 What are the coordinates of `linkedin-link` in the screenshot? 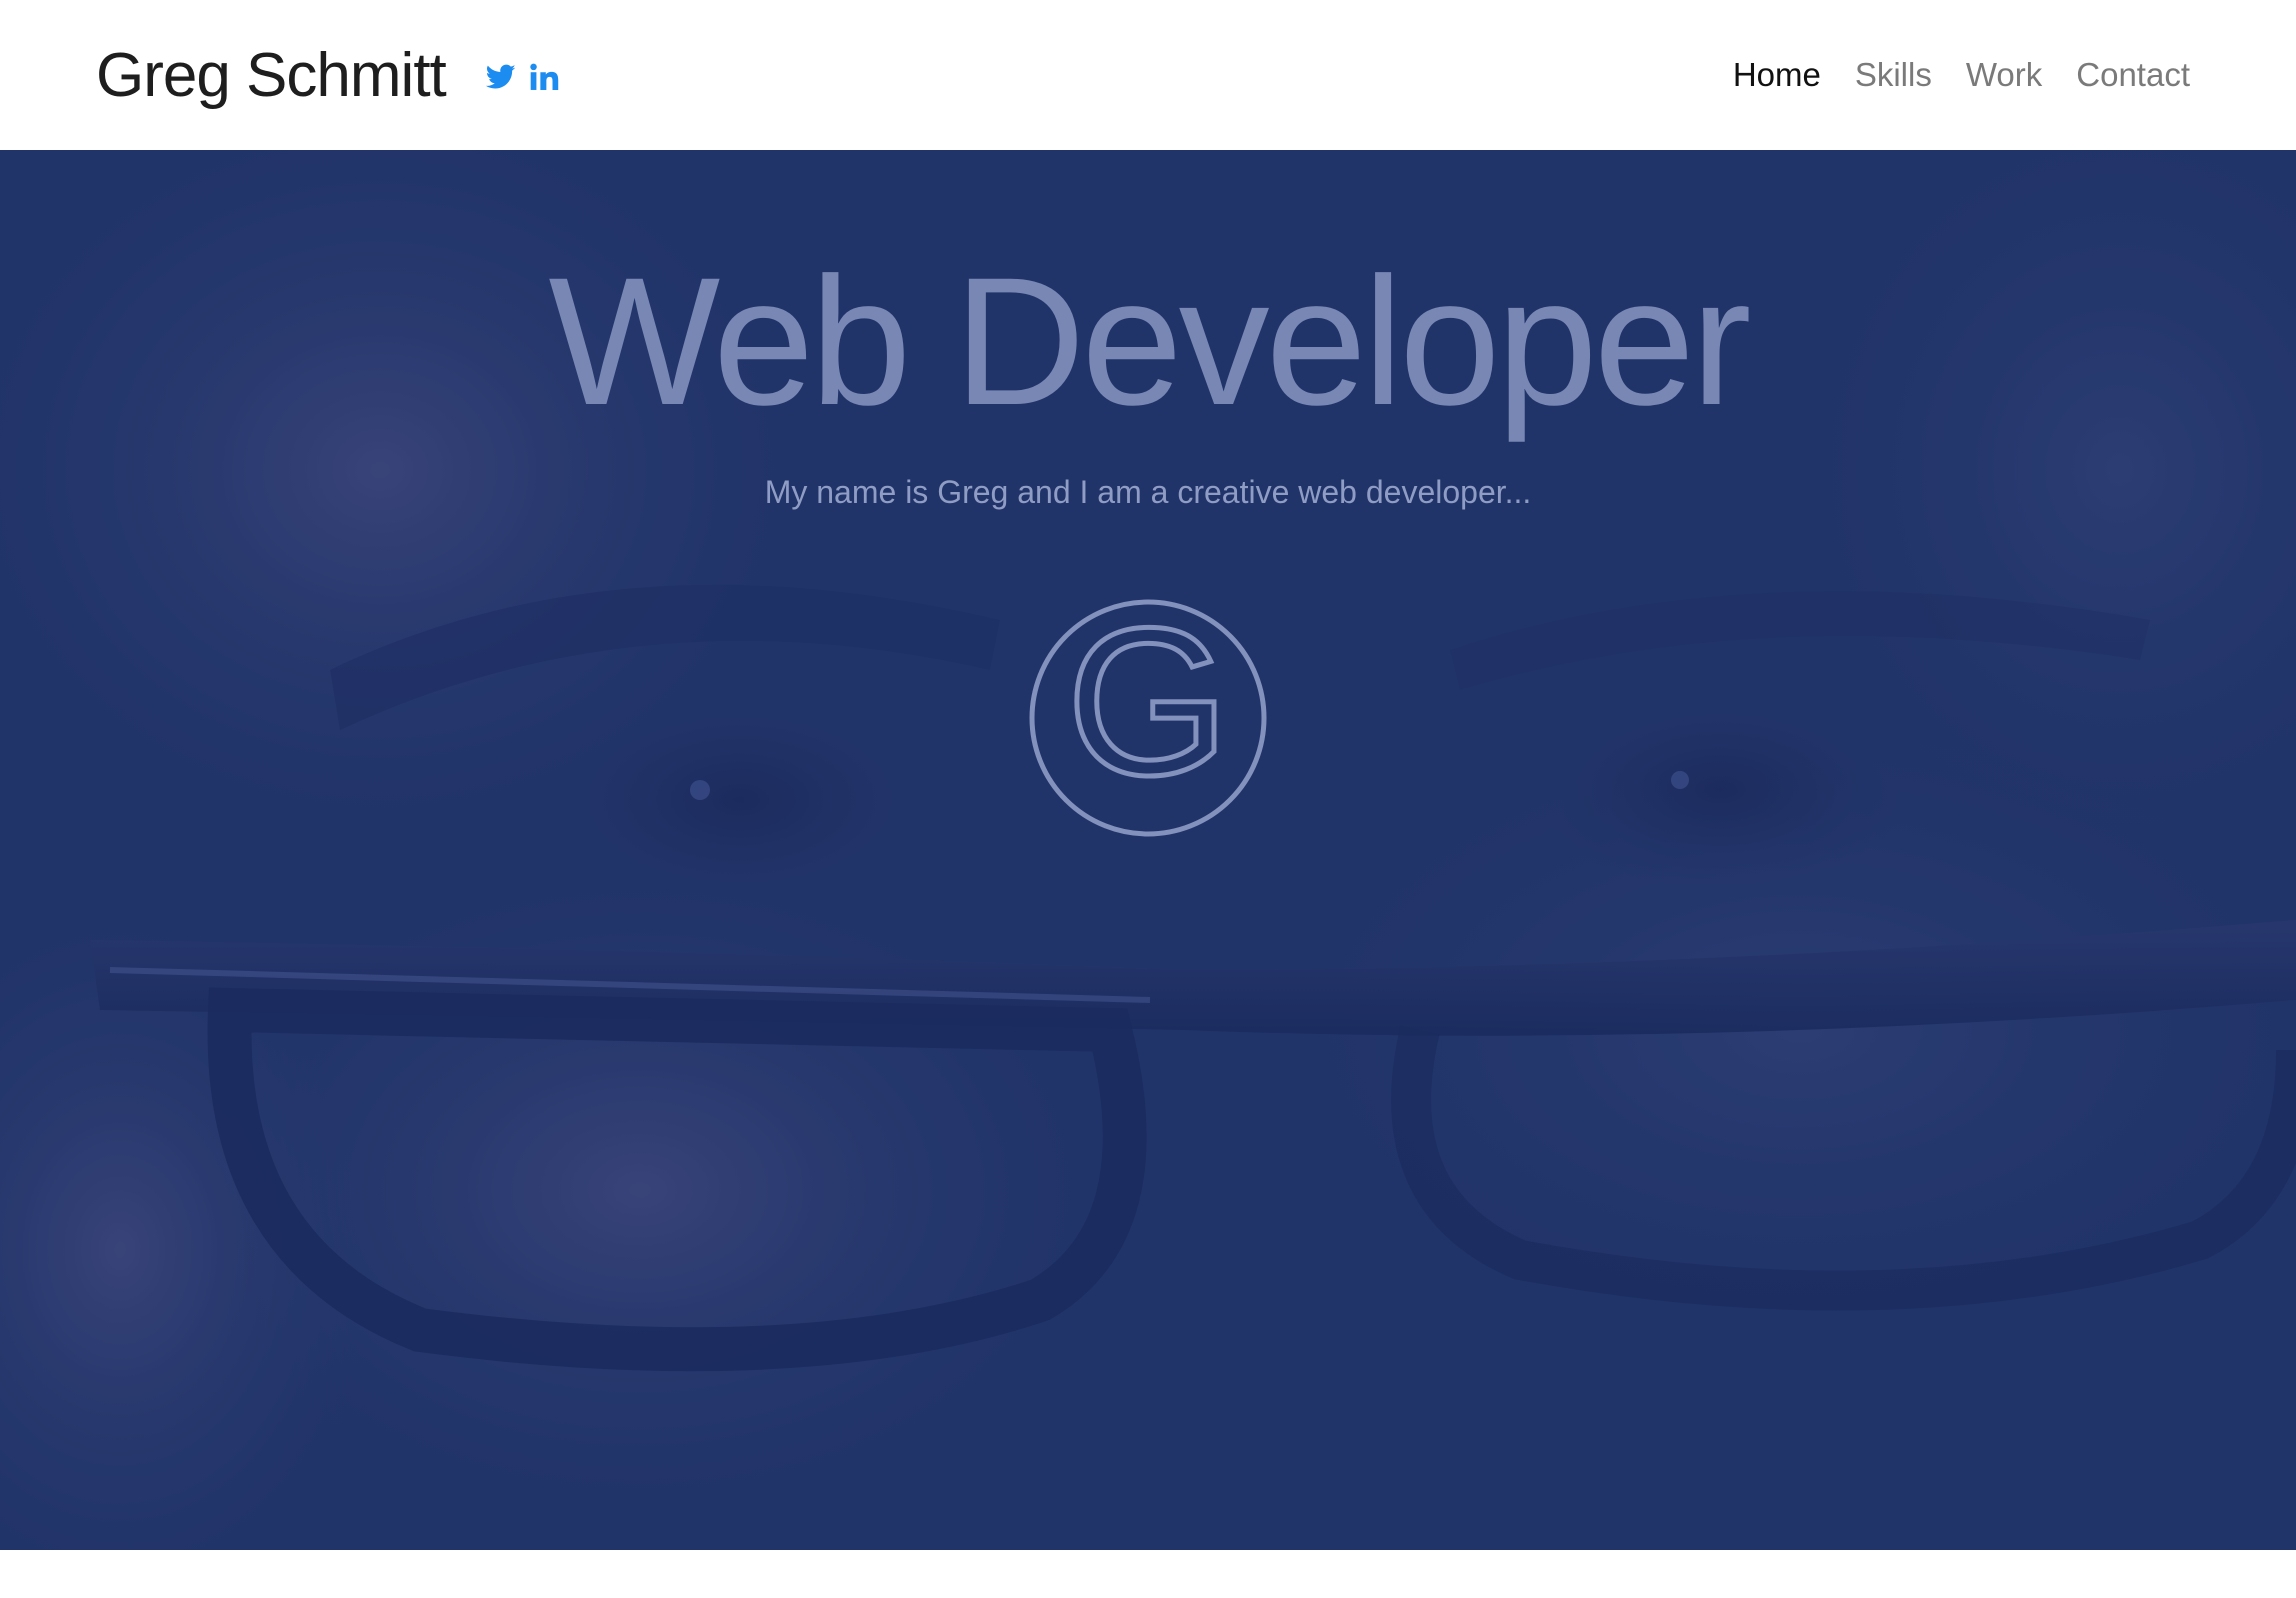 It's located at (545, 77).